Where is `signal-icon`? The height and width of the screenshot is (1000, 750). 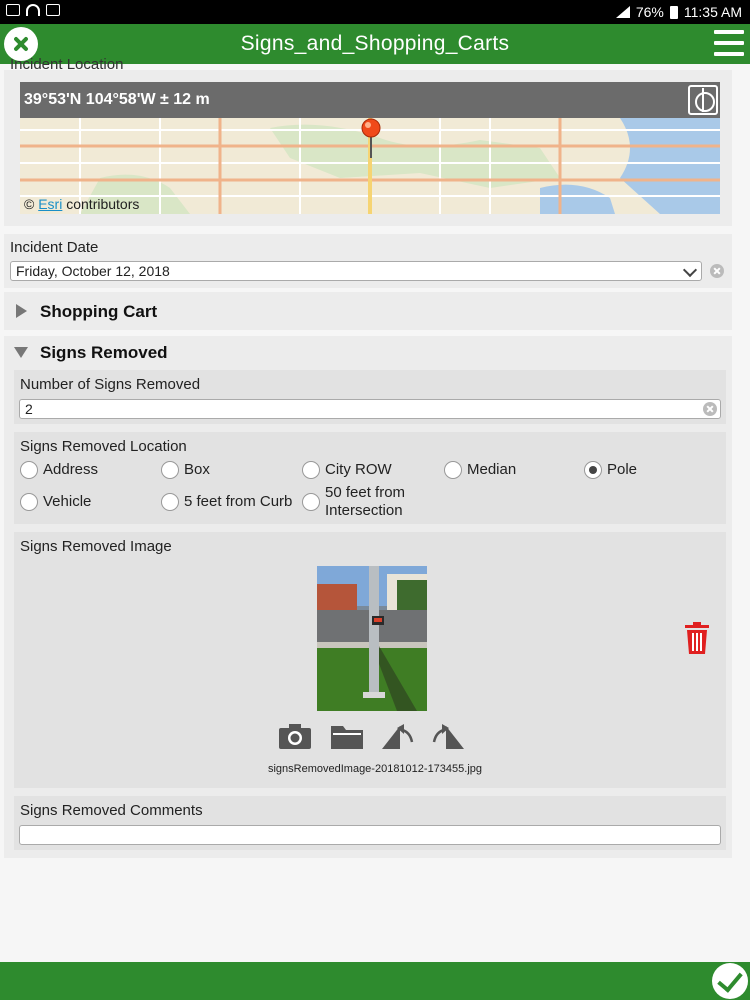 signal-icon is located at coordinates (622, 12).